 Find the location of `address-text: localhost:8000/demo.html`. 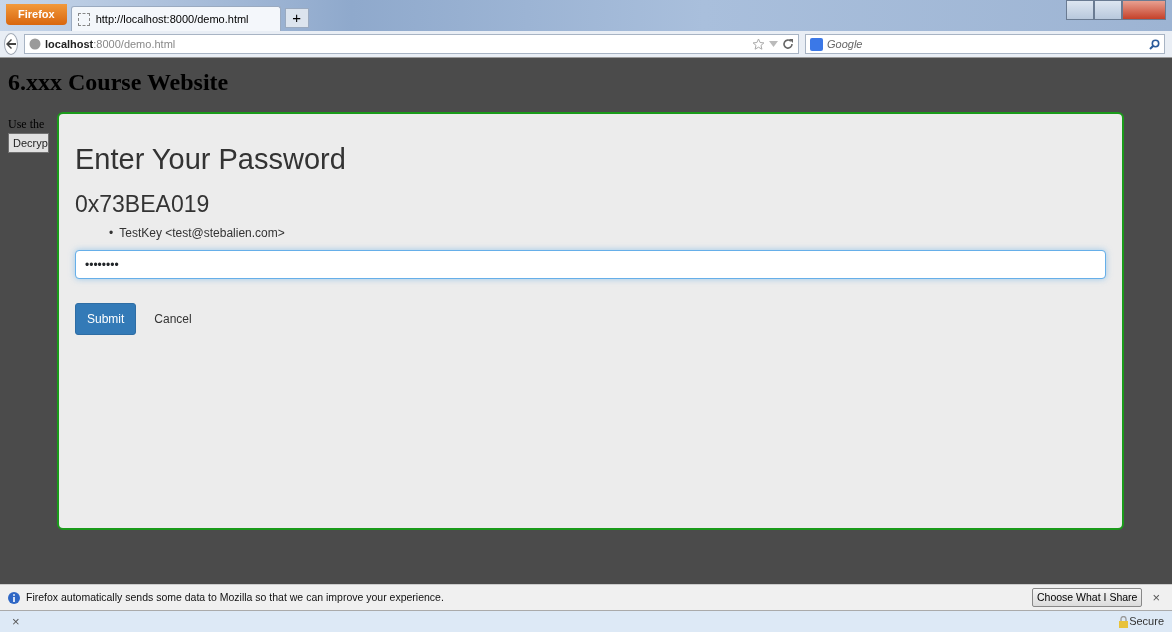

address-text: localhost:8000/demo.html is located at coordinates (110, 44).